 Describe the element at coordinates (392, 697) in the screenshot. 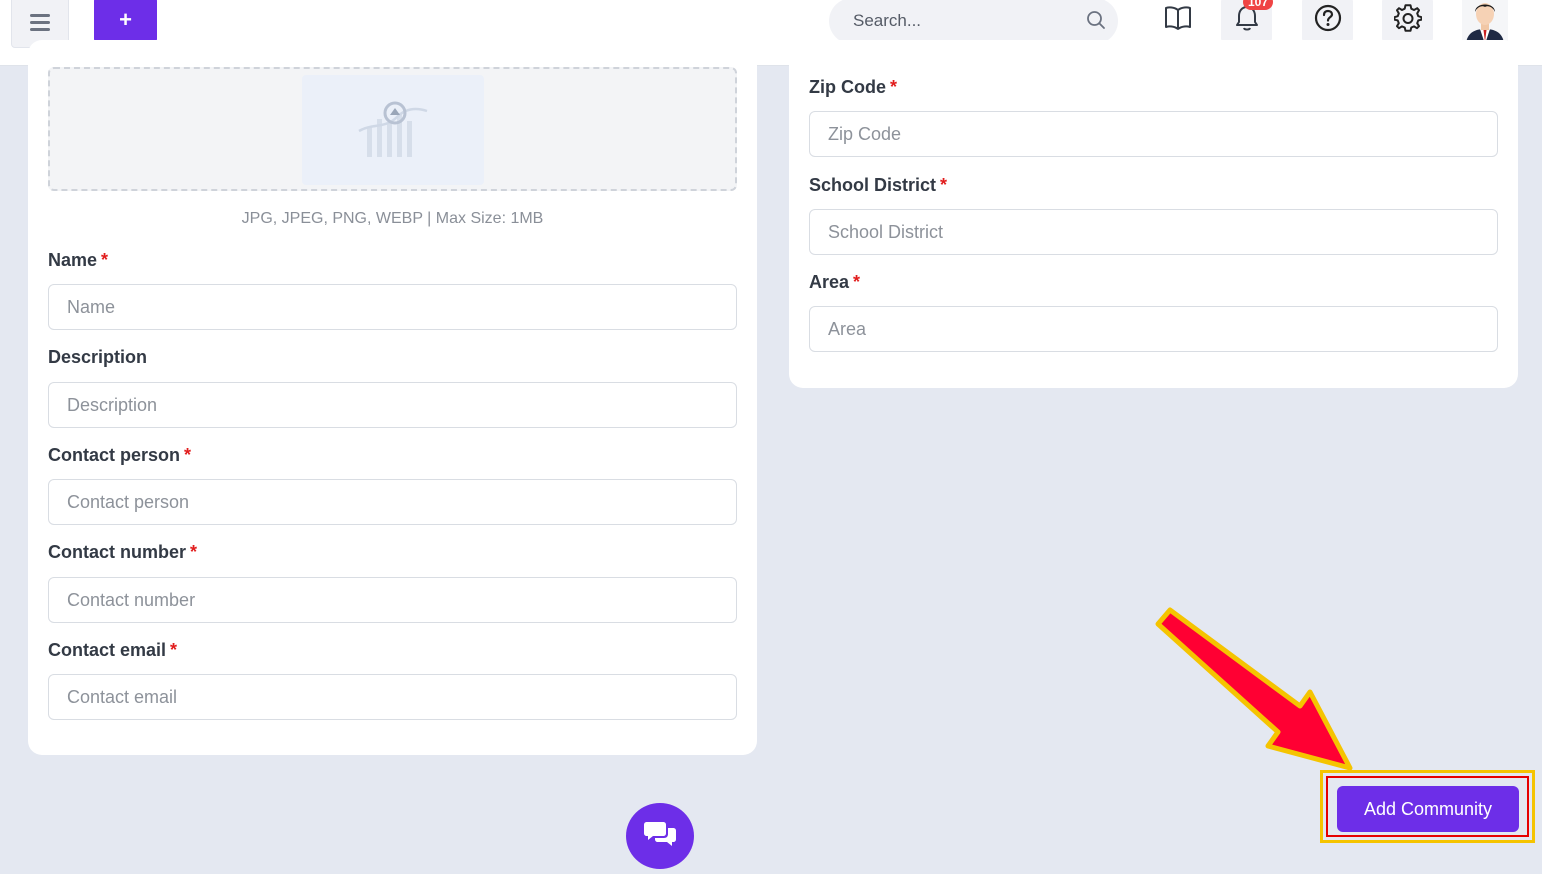

I see `contact-email-input` at that location.